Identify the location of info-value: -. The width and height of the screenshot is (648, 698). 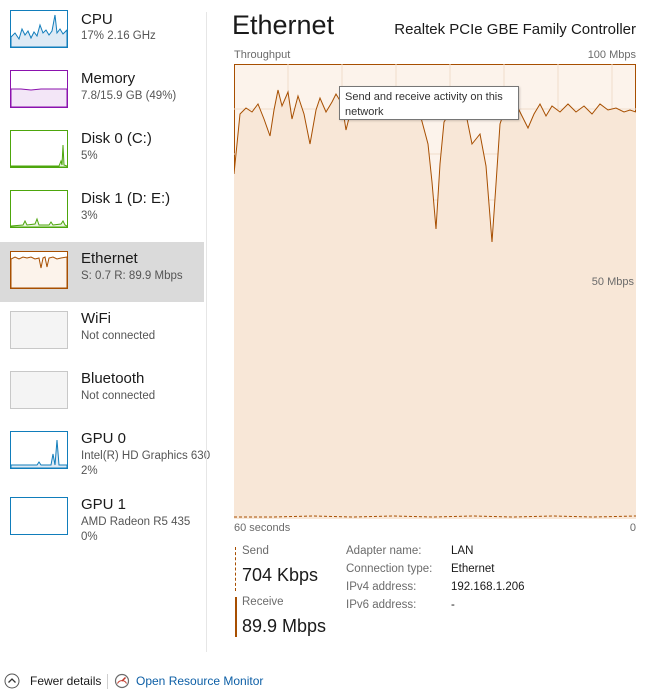
(453, 605).